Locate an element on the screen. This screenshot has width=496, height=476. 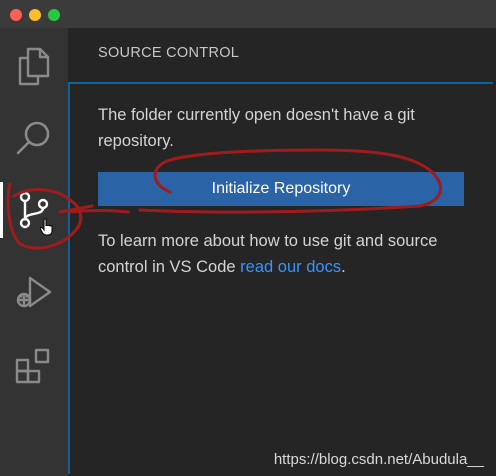
run-debug-icon is located at coordinates (34, 292).